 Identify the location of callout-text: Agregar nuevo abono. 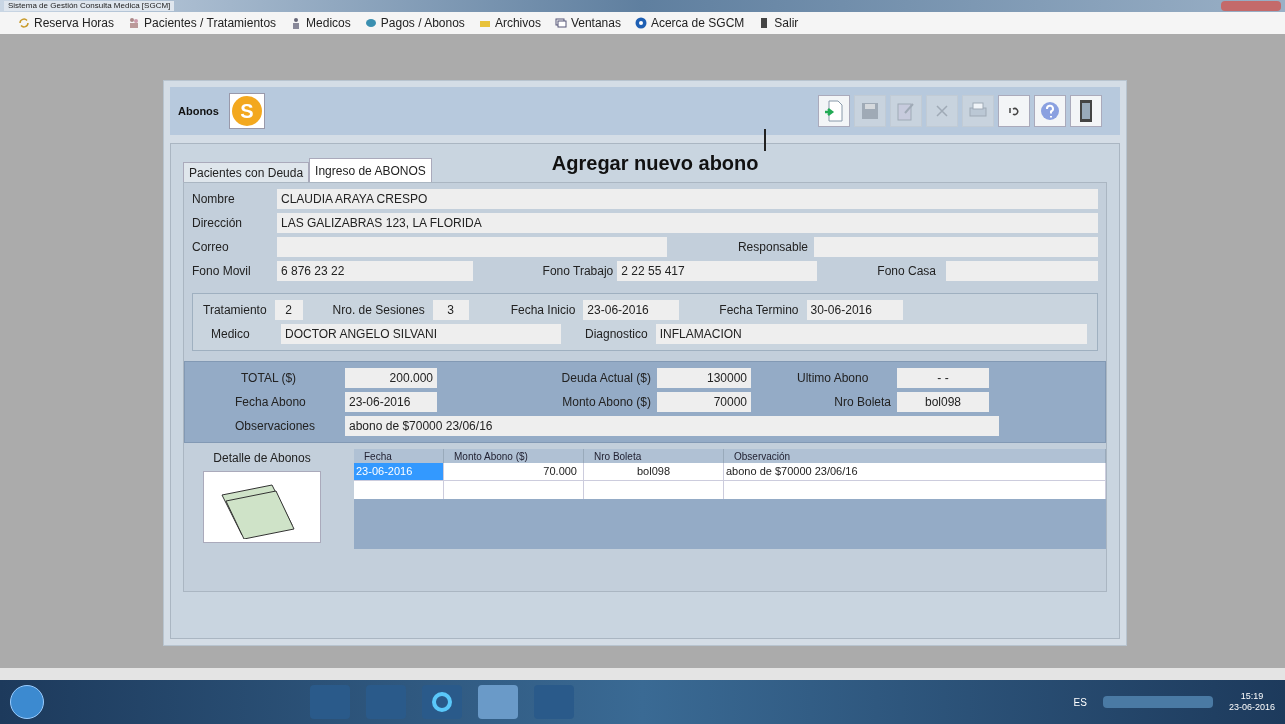
(655, 163).